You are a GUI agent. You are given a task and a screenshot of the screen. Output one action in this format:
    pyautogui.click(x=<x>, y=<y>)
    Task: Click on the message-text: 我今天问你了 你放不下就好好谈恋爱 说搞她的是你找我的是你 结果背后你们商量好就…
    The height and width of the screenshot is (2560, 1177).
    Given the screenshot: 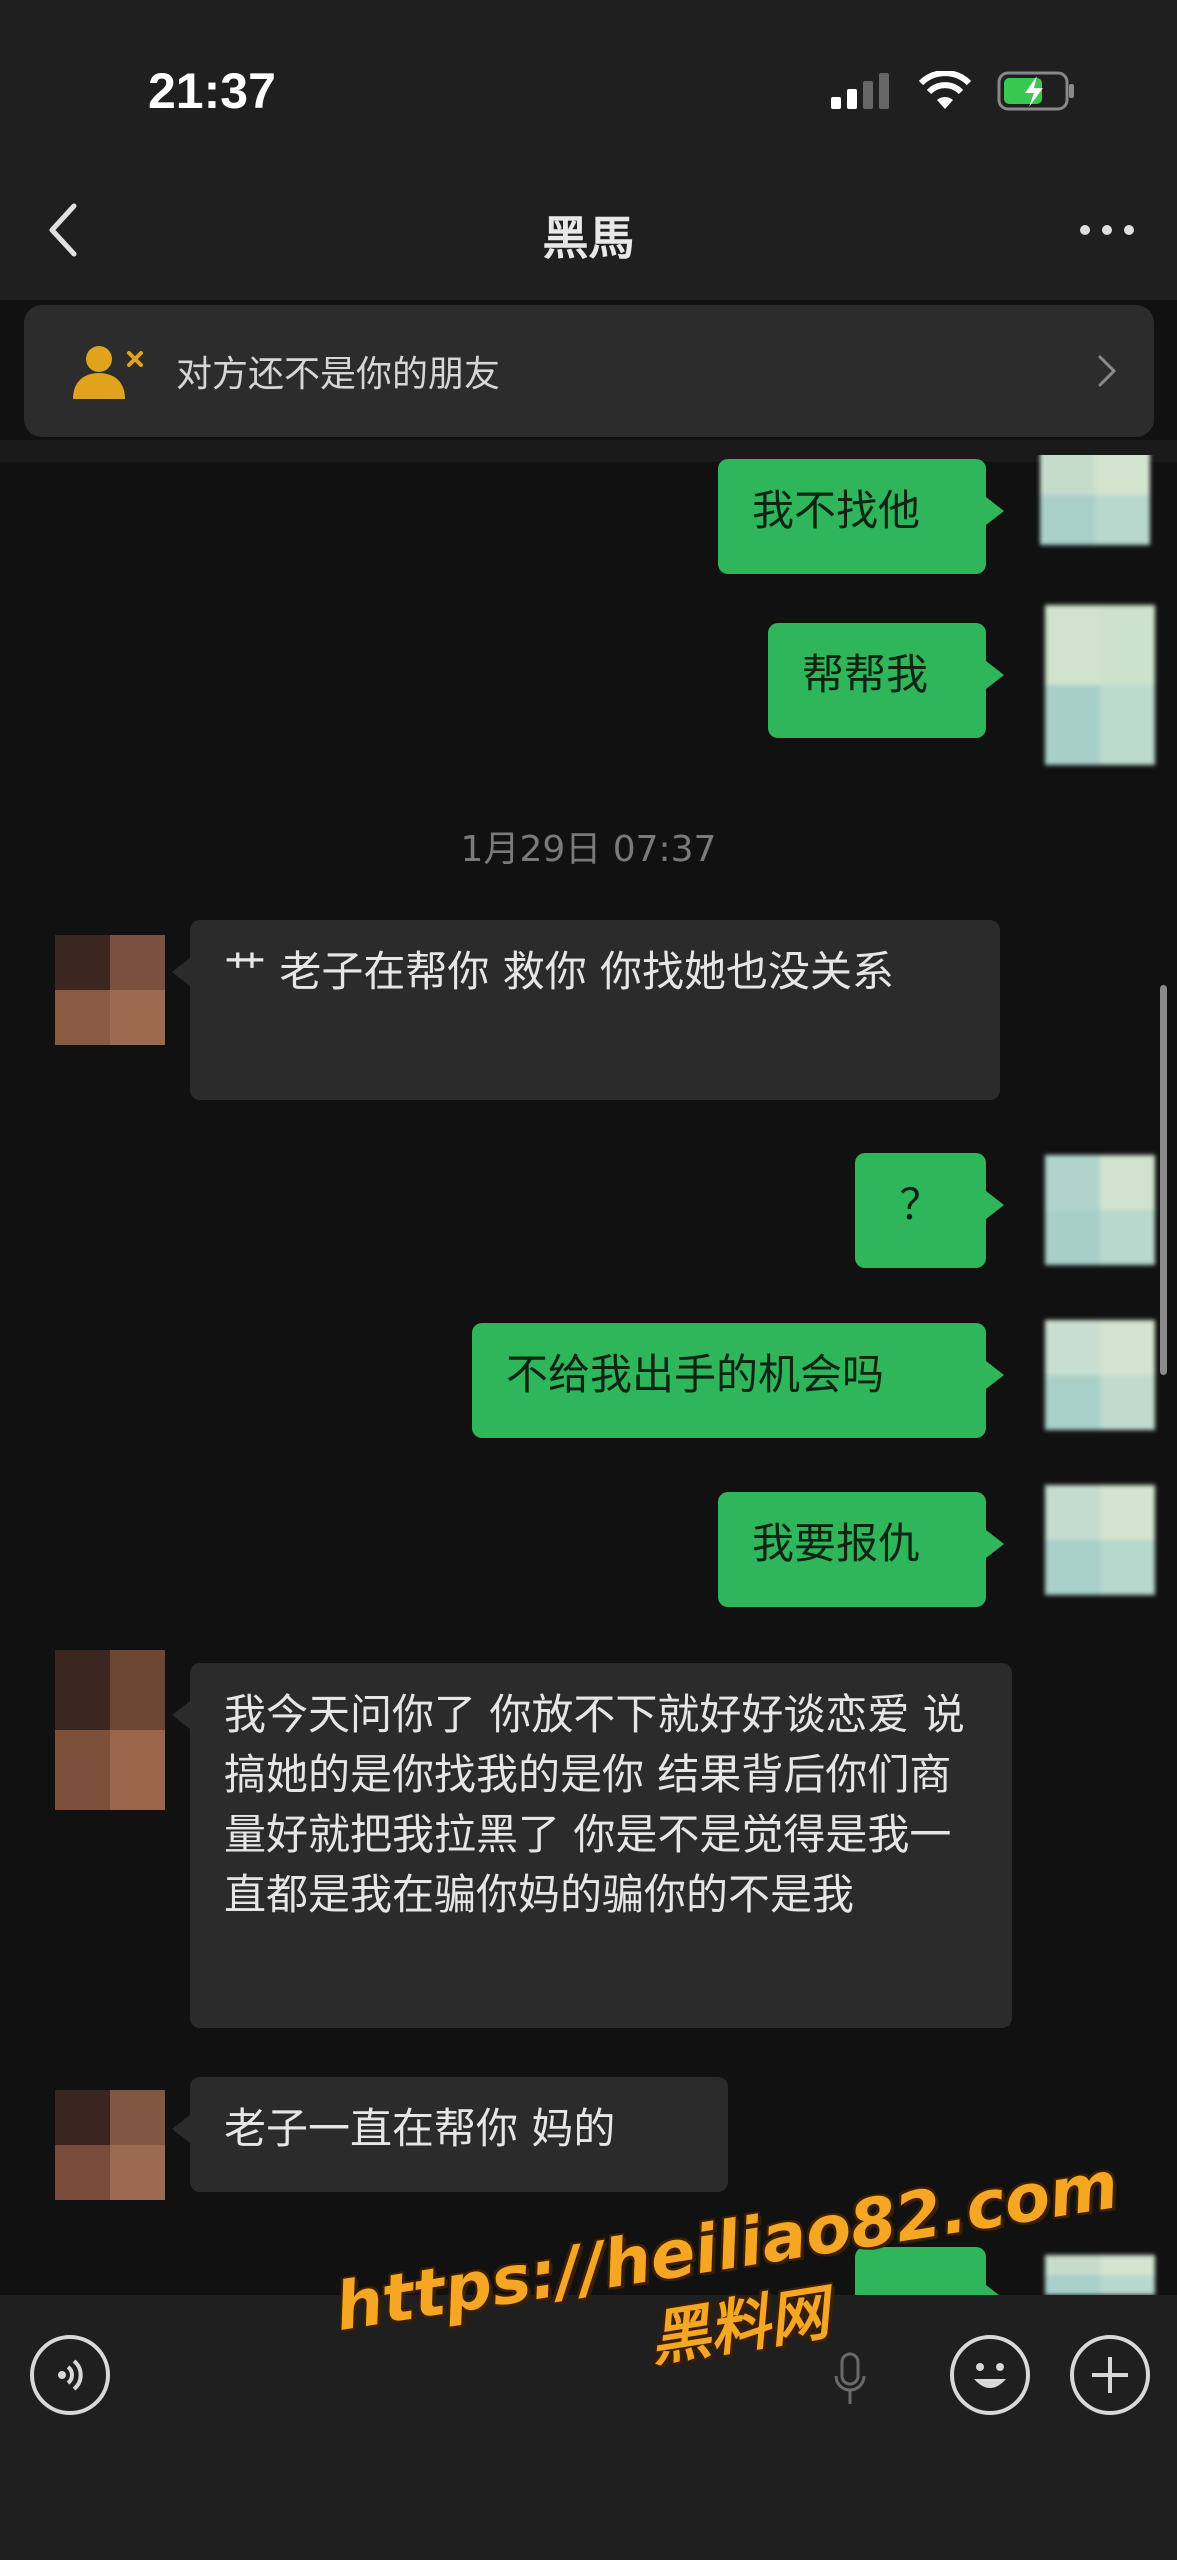 What is the action you would take?
    pyautogui.click(x=594, y=1804)
    